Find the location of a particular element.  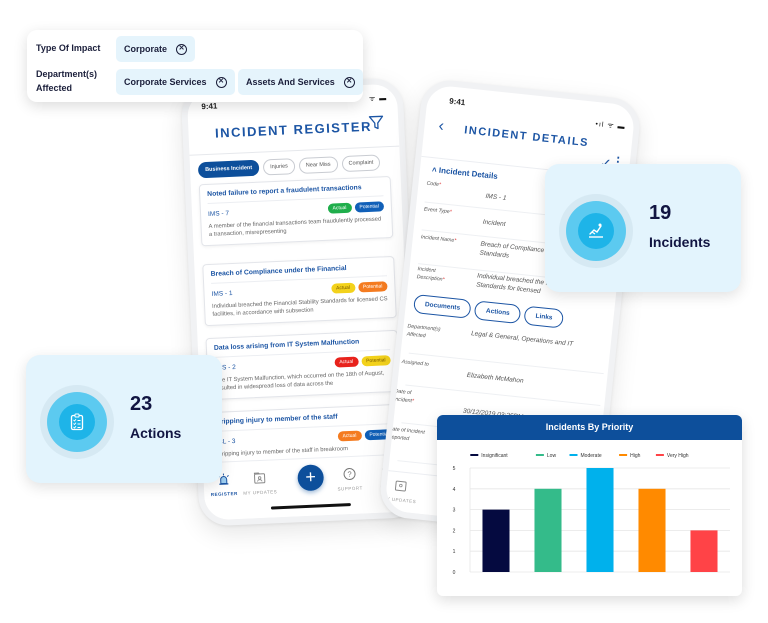

bar-very-high: Very High: 2 is located at coordinates (704, 551).